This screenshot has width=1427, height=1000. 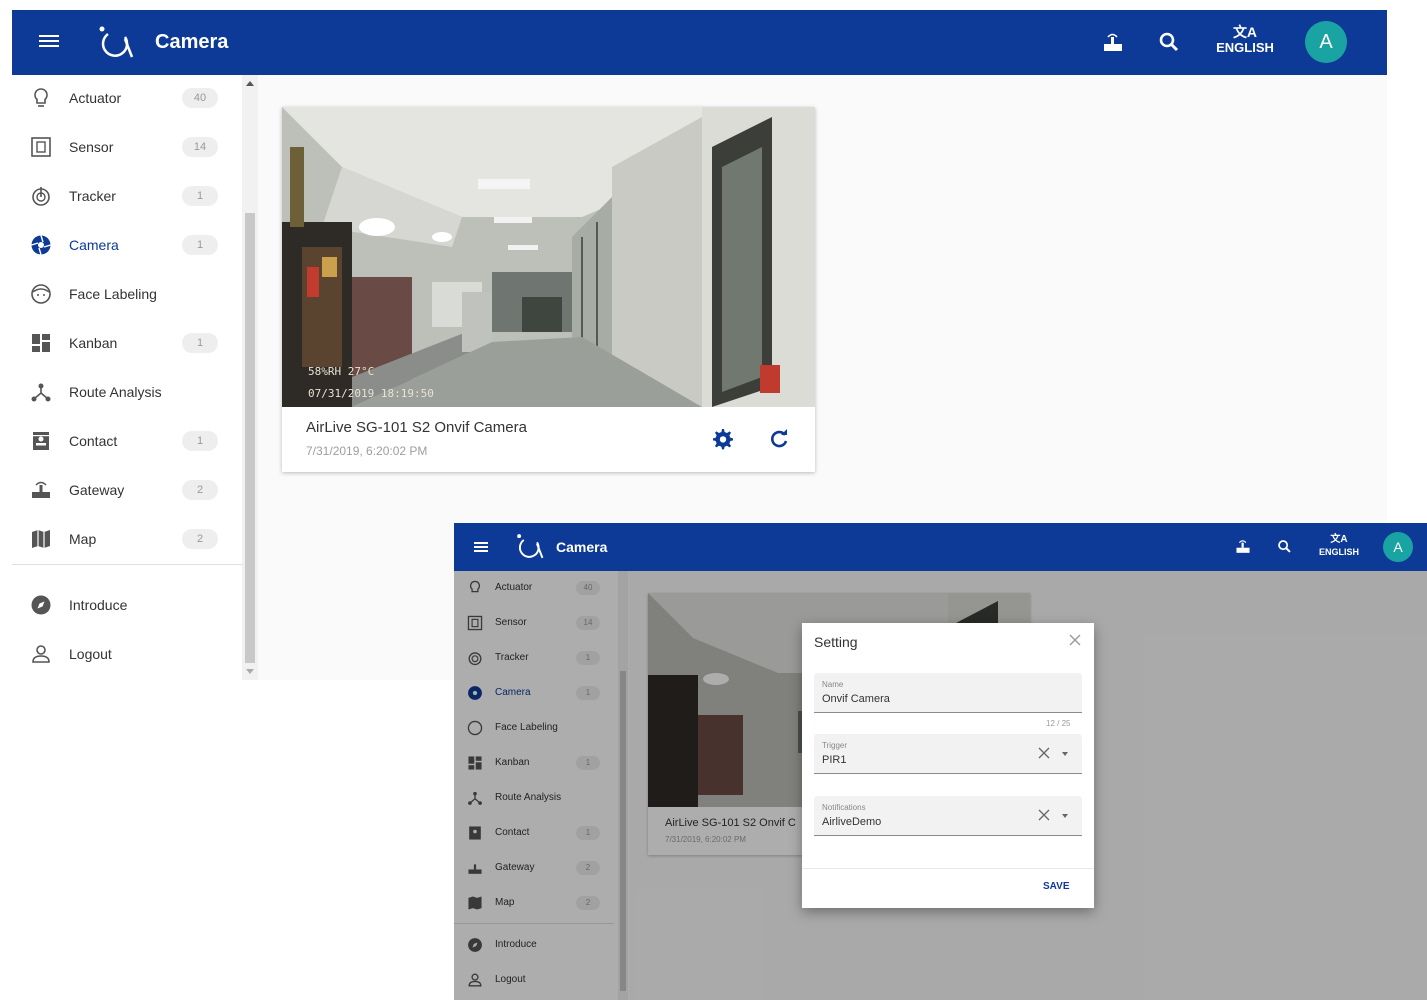 I want to click on sidebar-item-label: Kanban, so click(x=93, y=343).